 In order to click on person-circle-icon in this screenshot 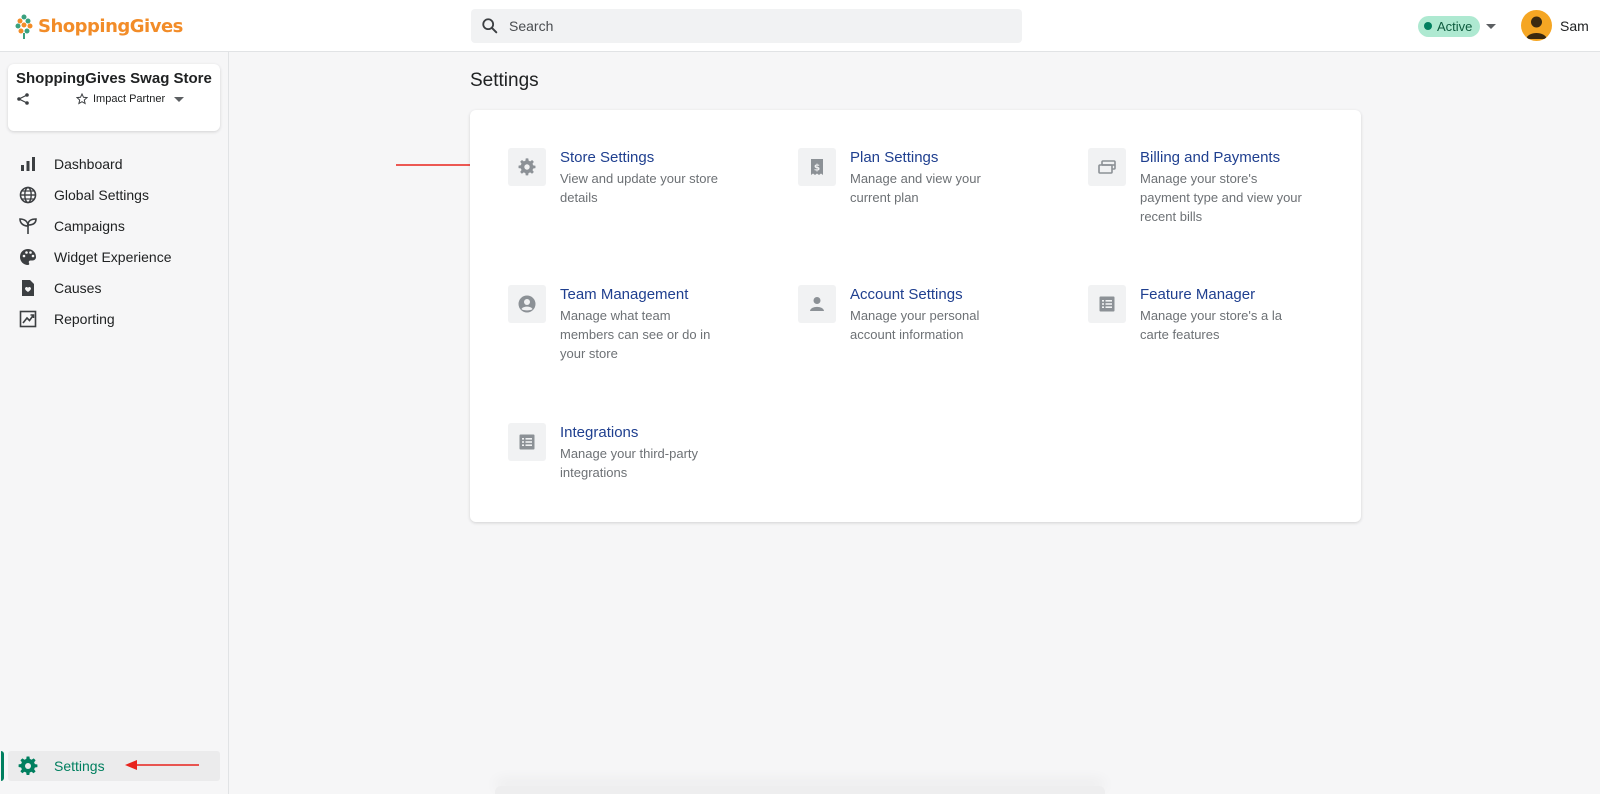, I will do `click(527, 304)`.